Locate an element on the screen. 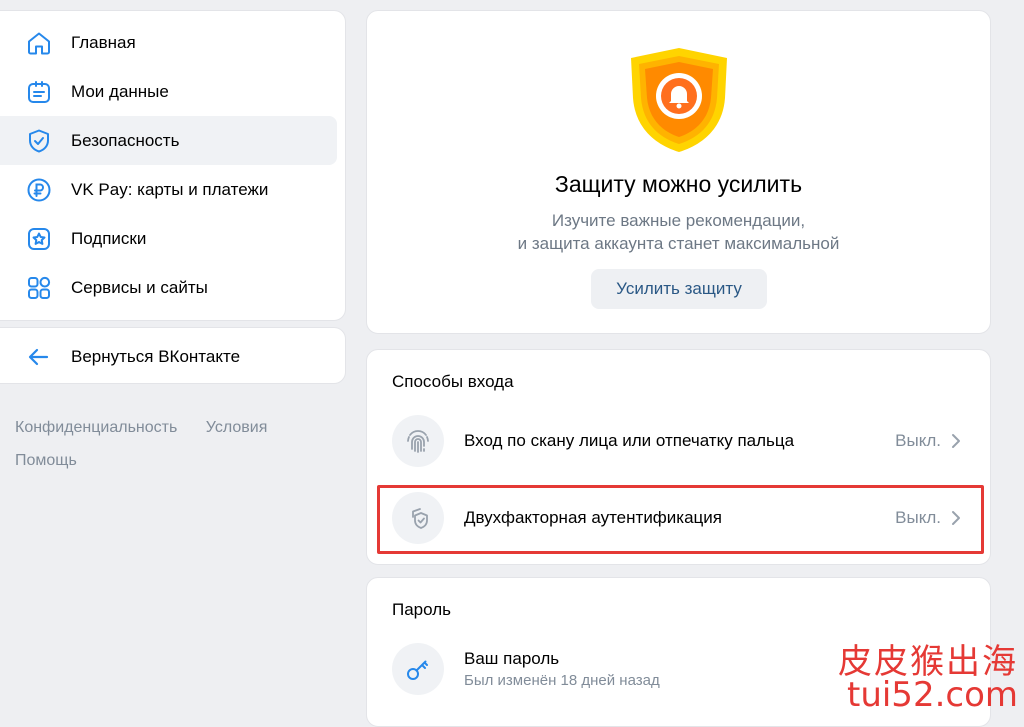 This screenshot has height=727, width=1024. arrow-left-icon is located at coordinates (39, 357).